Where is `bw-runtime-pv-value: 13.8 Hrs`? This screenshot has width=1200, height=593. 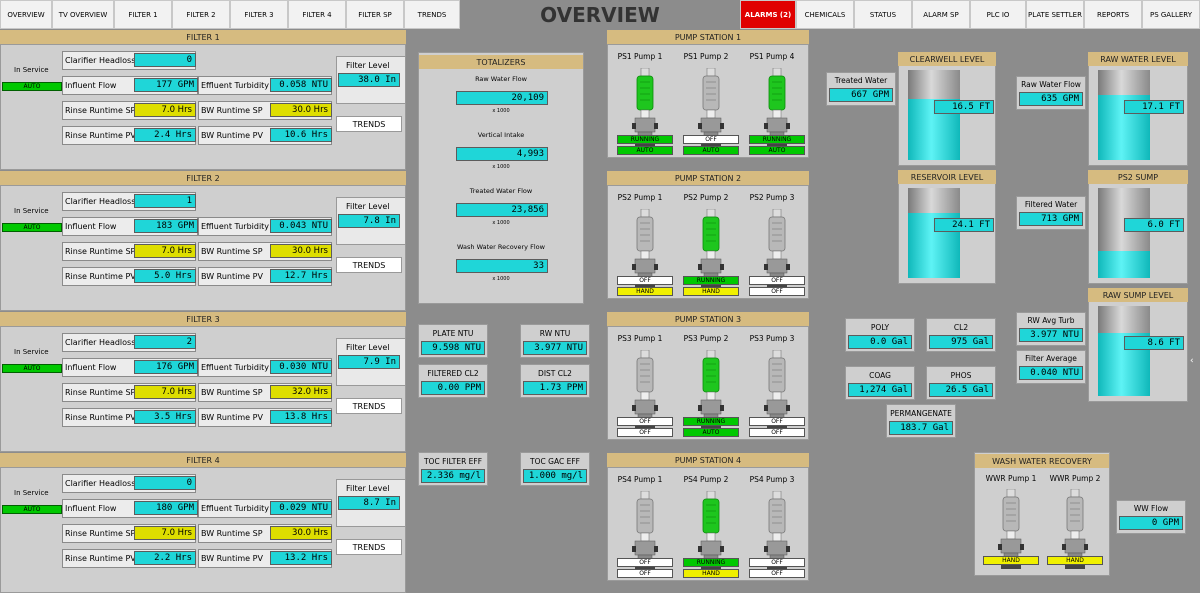
bw-runtime-pv-value: 13.8 Hrs is located at coordinates (301, 417).